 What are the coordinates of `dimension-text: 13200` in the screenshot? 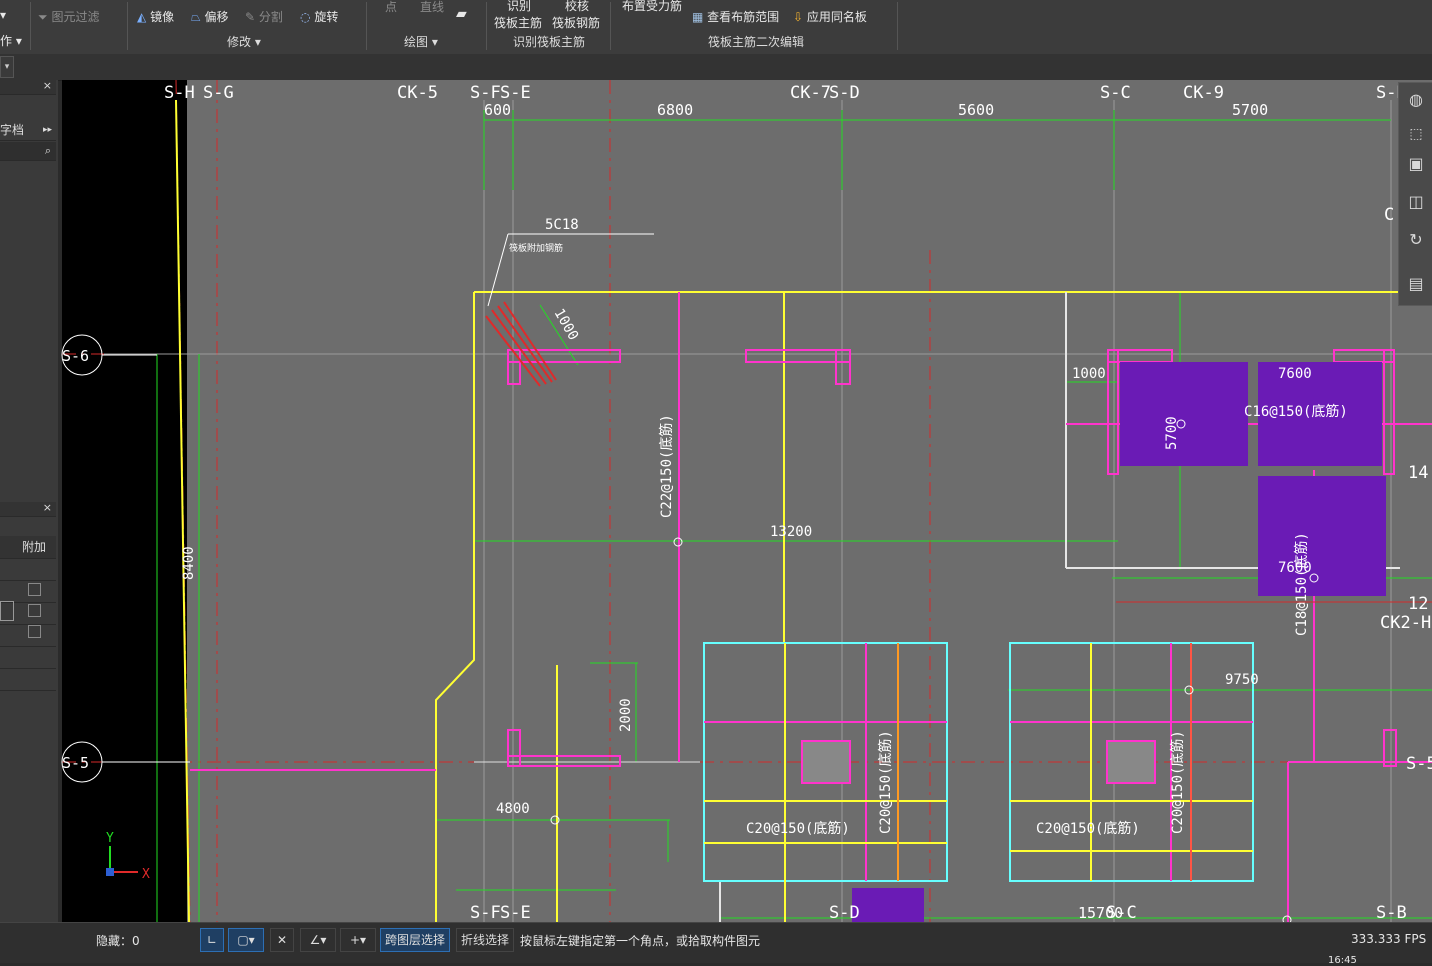 It's located at (791, 532).